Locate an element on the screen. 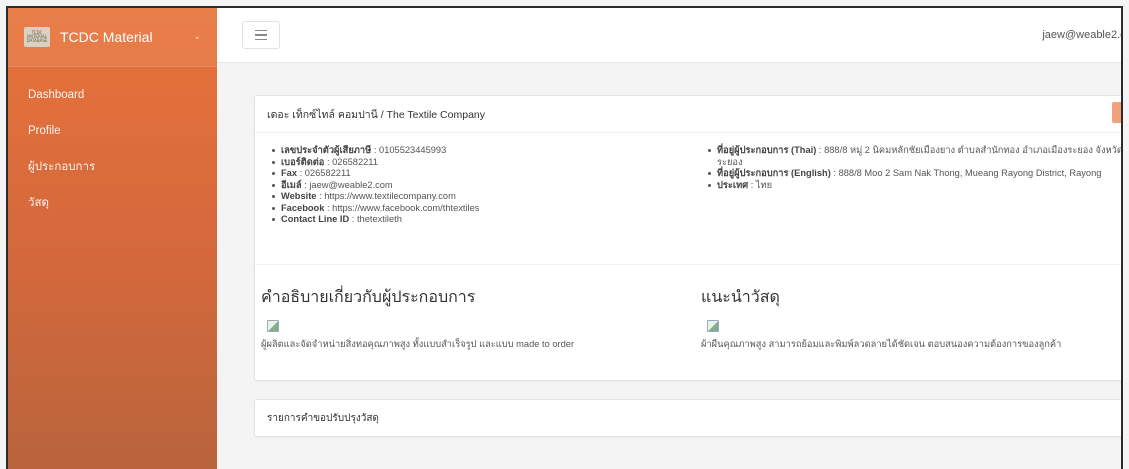 Image resolution: width=1129 pixels, height=469 pixels. sidebar-item-materials: วัสดุ is located at coordinates (112, 207).